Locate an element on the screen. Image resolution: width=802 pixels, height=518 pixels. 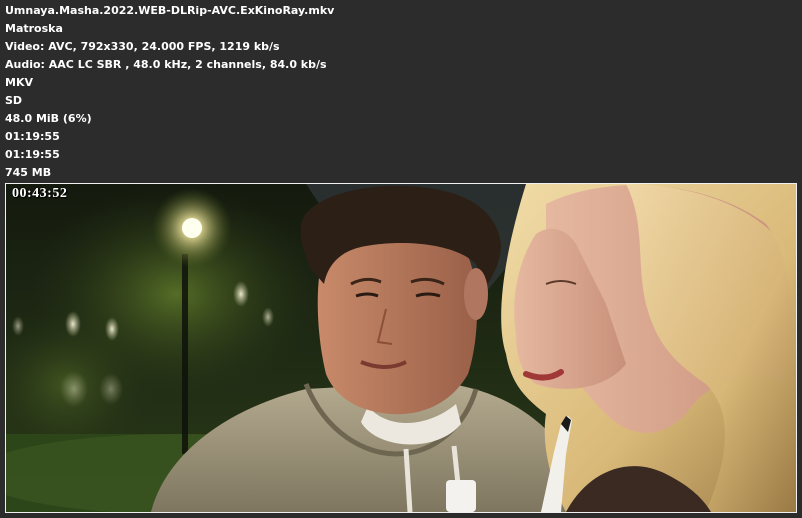
format-label: MKV is located at coordinates (19, 82).